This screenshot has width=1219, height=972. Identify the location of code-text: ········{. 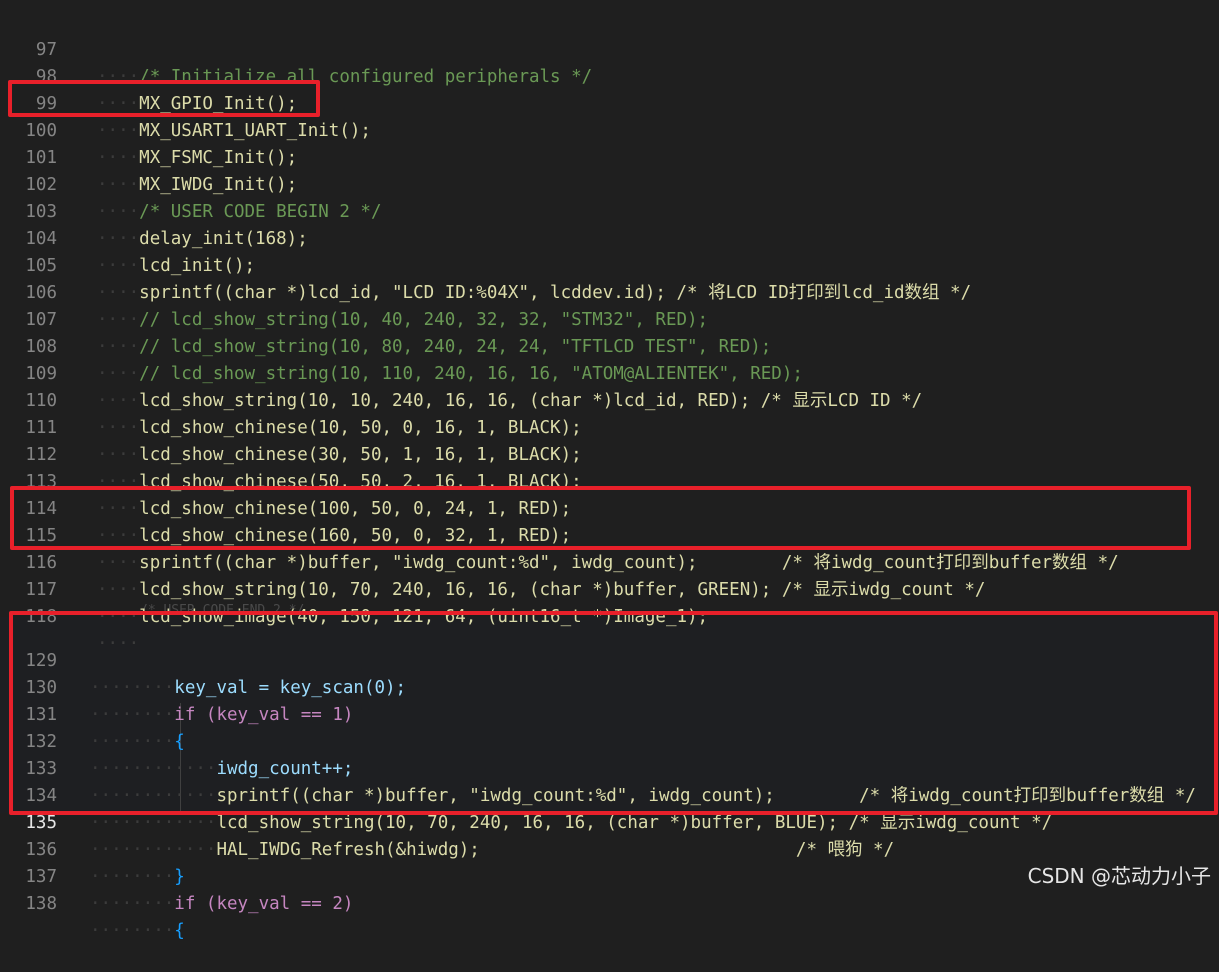
(137, 931).